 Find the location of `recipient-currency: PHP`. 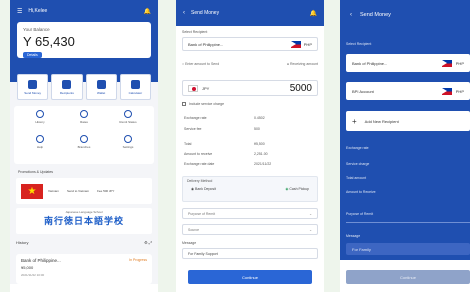

recipient-currency: PHP is located at coordinates (301, 44).